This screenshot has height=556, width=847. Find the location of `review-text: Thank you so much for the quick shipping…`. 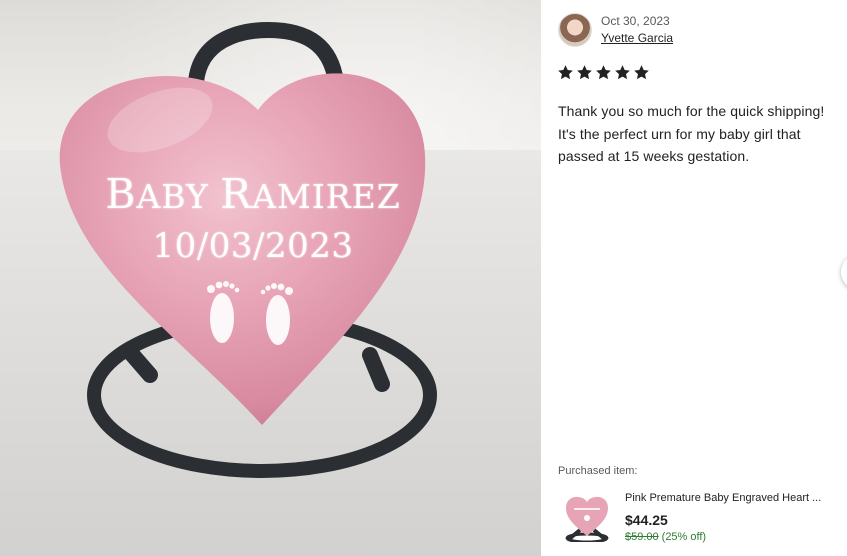

review-text: Thank you so much for the quick shipping… is located at coordinates (691, 133).